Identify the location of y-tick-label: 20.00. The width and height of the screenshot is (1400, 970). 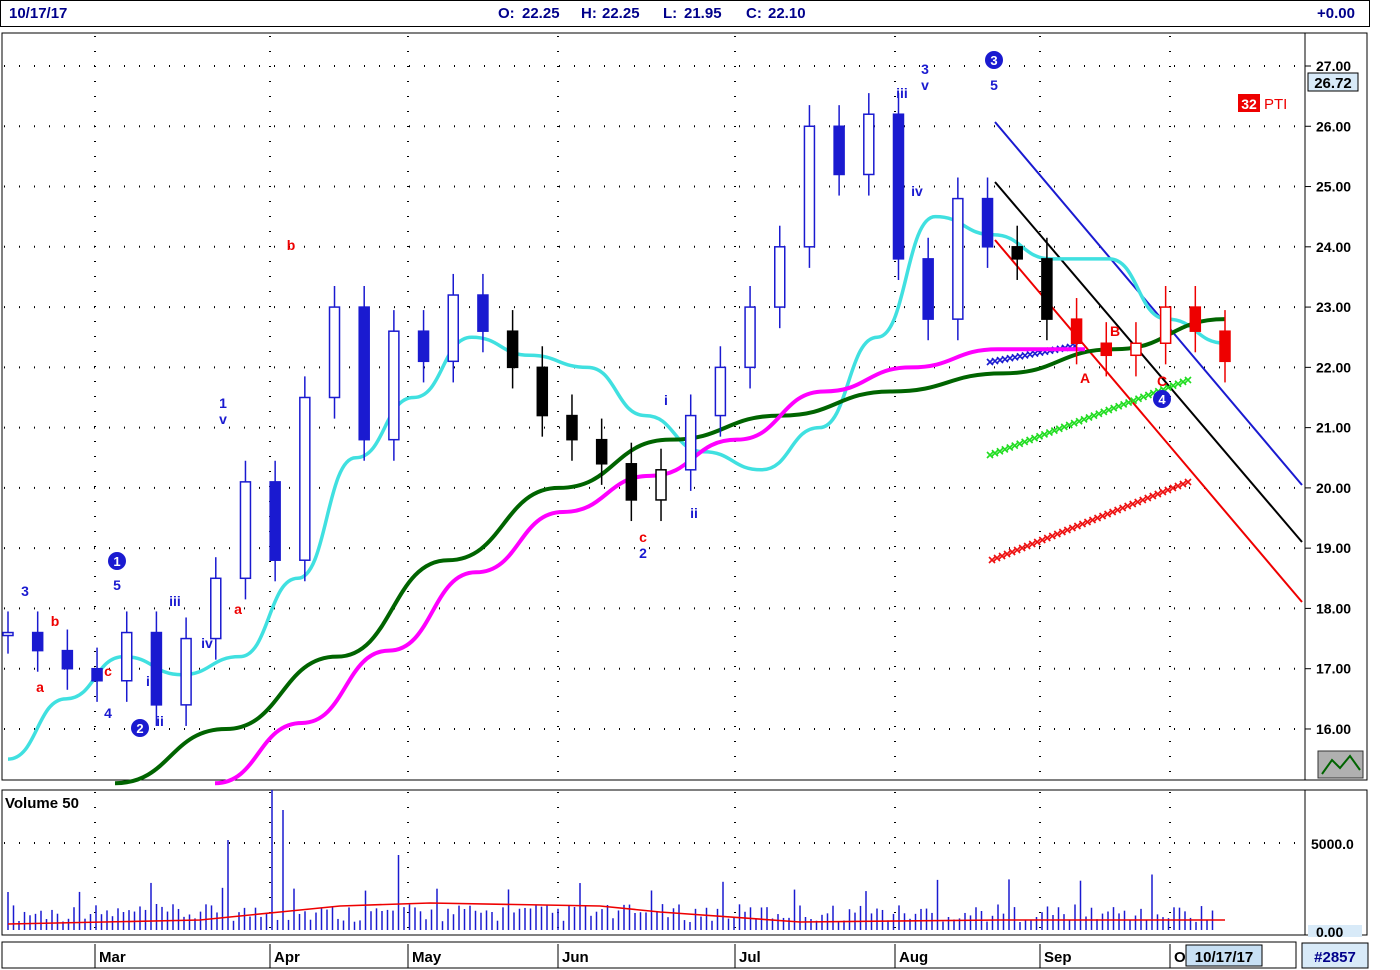
(1333, 488).